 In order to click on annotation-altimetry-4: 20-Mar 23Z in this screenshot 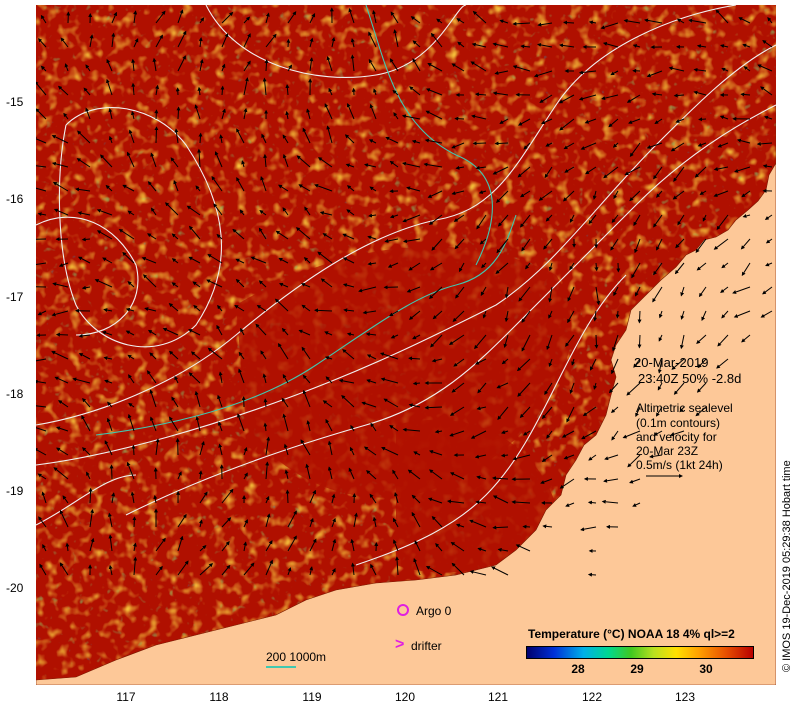, I will do `click(667, 451)`.